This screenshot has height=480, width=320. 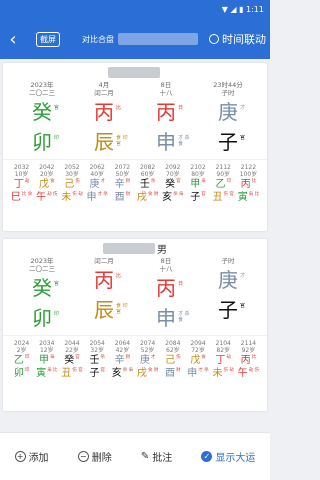 I want to click on luck-branch-tag: 伤 劫, so click(x=77, y=194).